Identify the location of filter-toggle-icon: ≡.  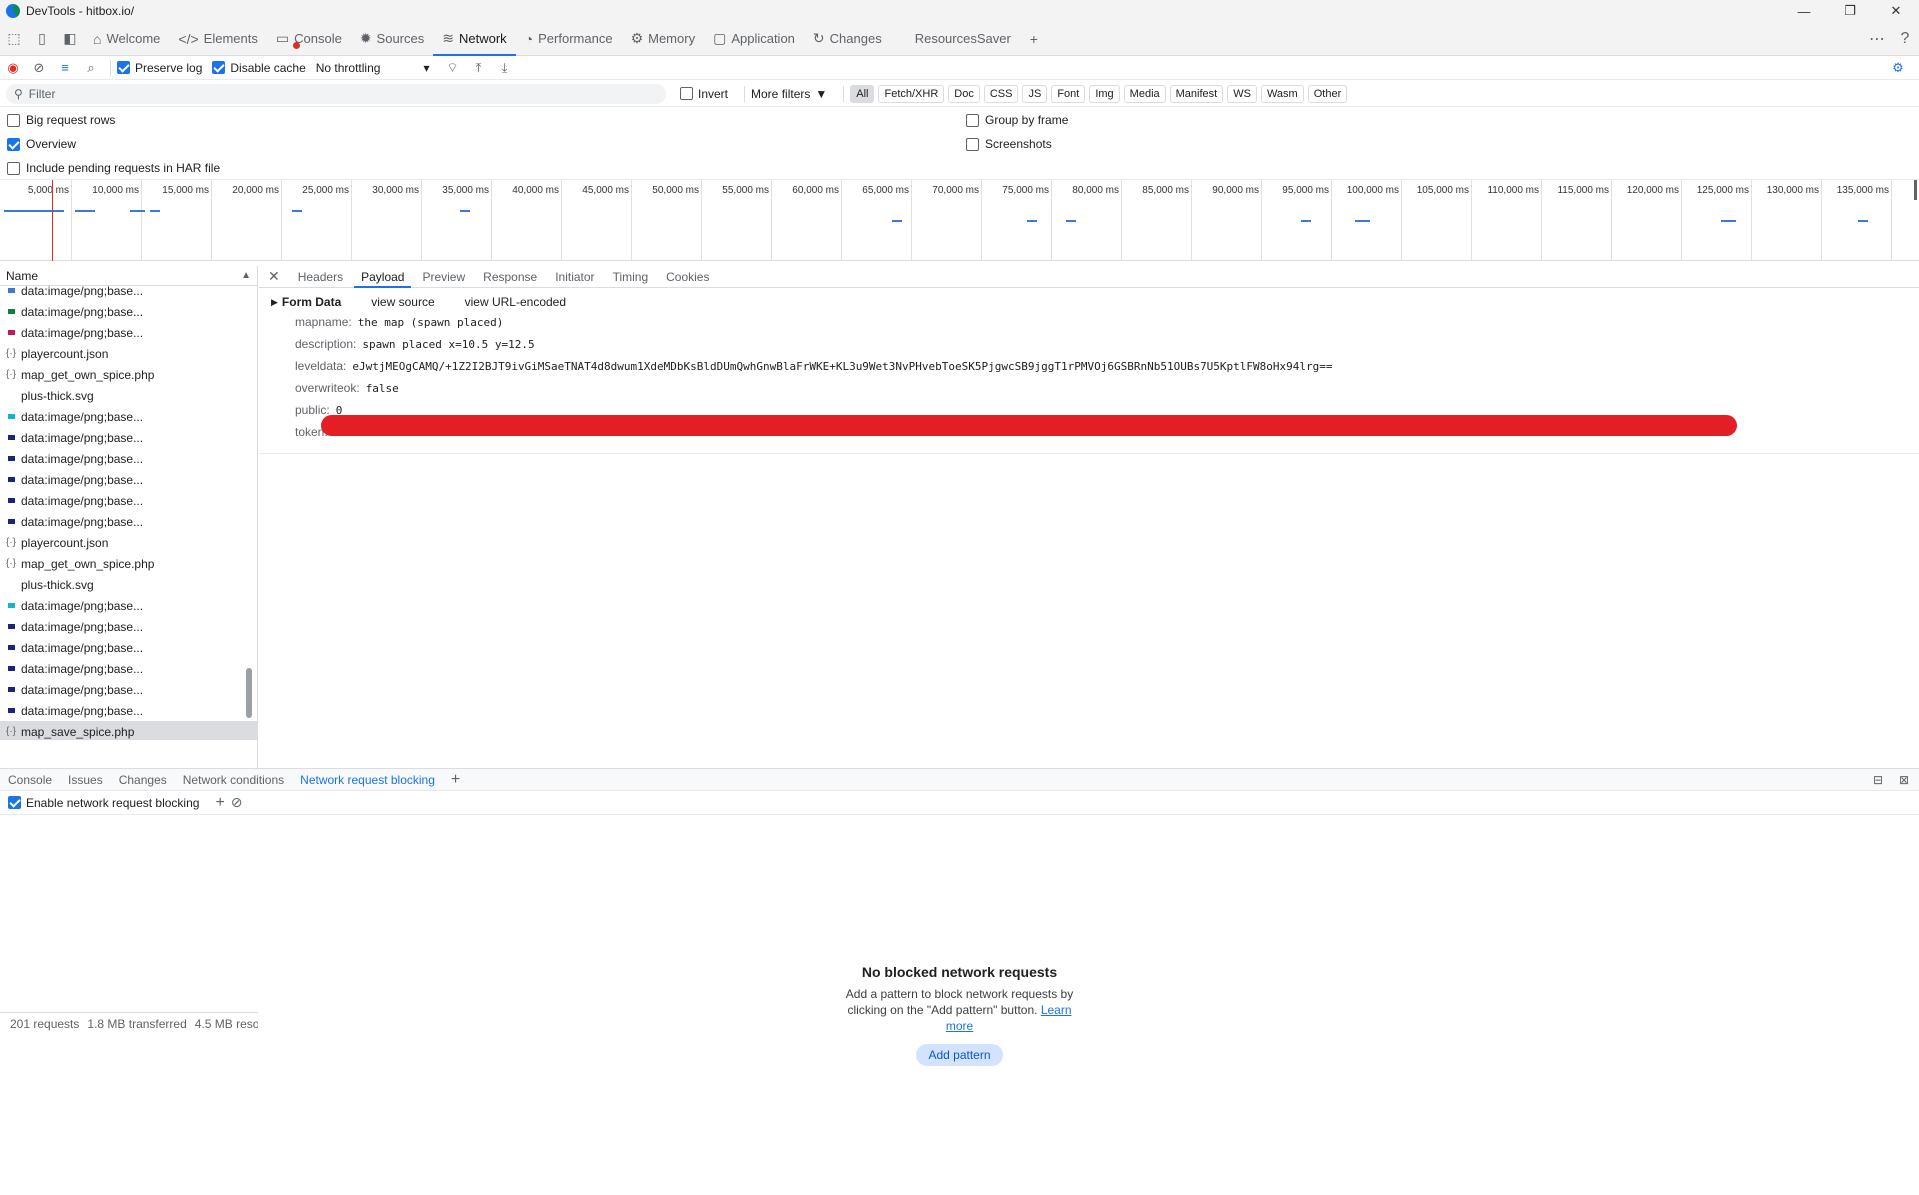
(65, 68).